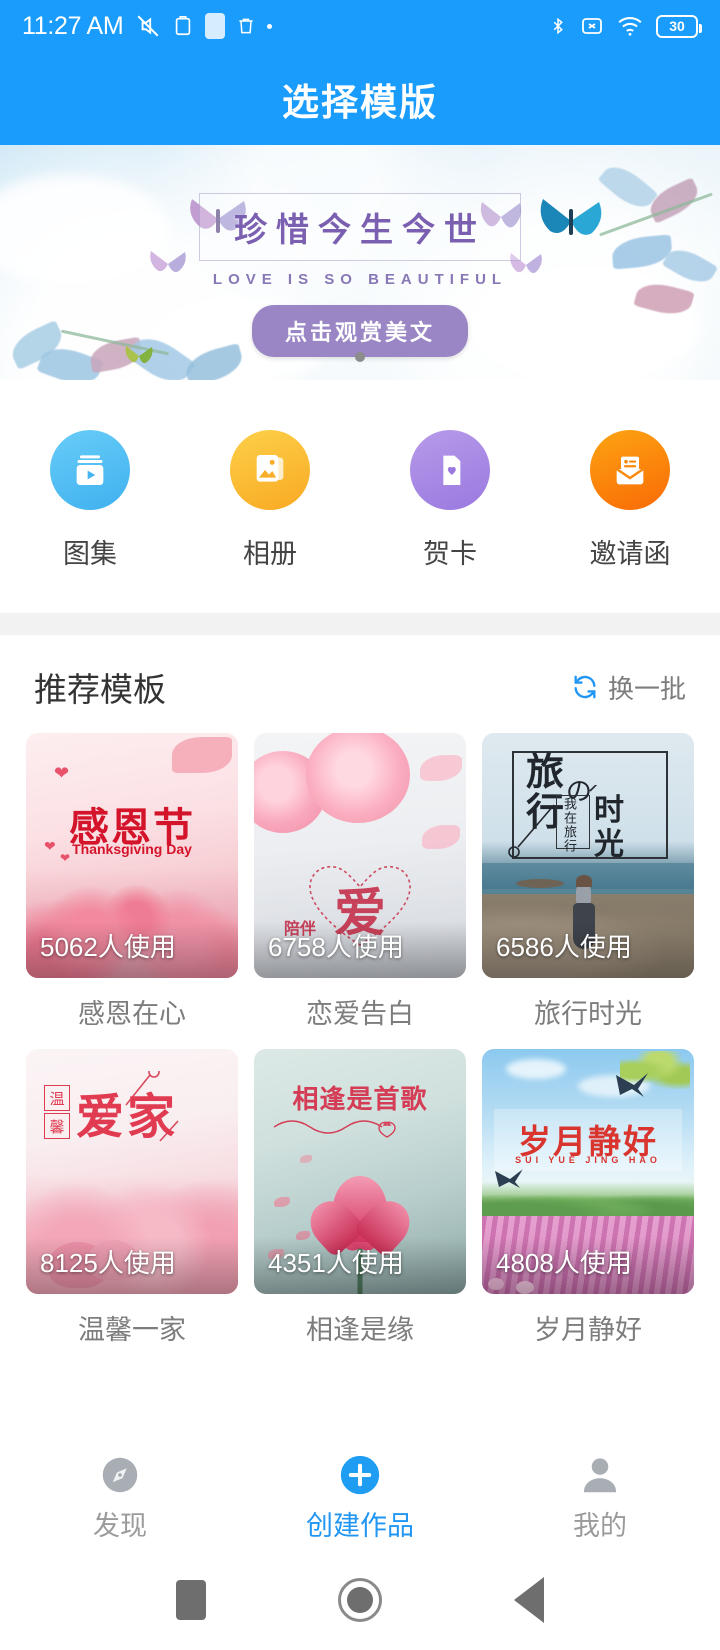 This screenshot has width=720, height=1650. I want to click on app-icon, so click(215, 26).